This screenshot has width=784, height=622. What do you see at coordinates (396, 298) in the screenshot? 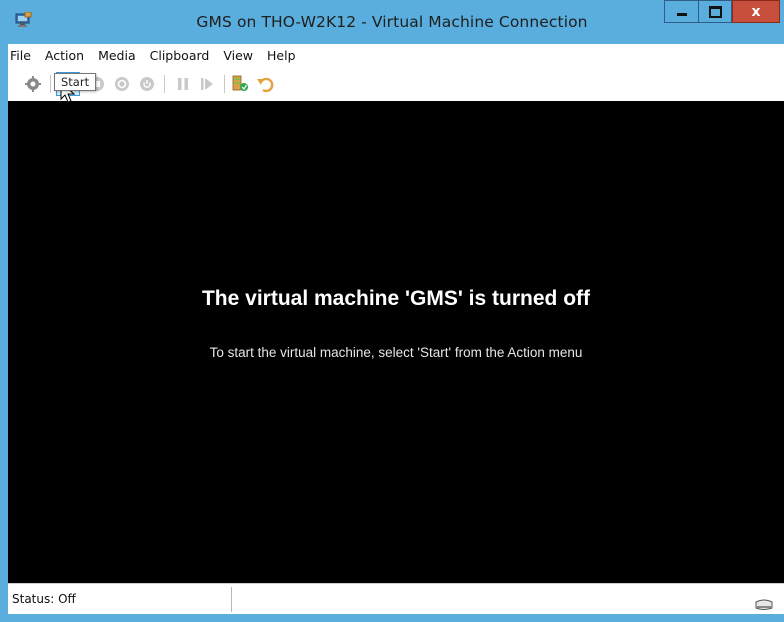
I see `vm-off-heading: The virtual machine 'GMS' is turned off` at bounding box center [396, 298].